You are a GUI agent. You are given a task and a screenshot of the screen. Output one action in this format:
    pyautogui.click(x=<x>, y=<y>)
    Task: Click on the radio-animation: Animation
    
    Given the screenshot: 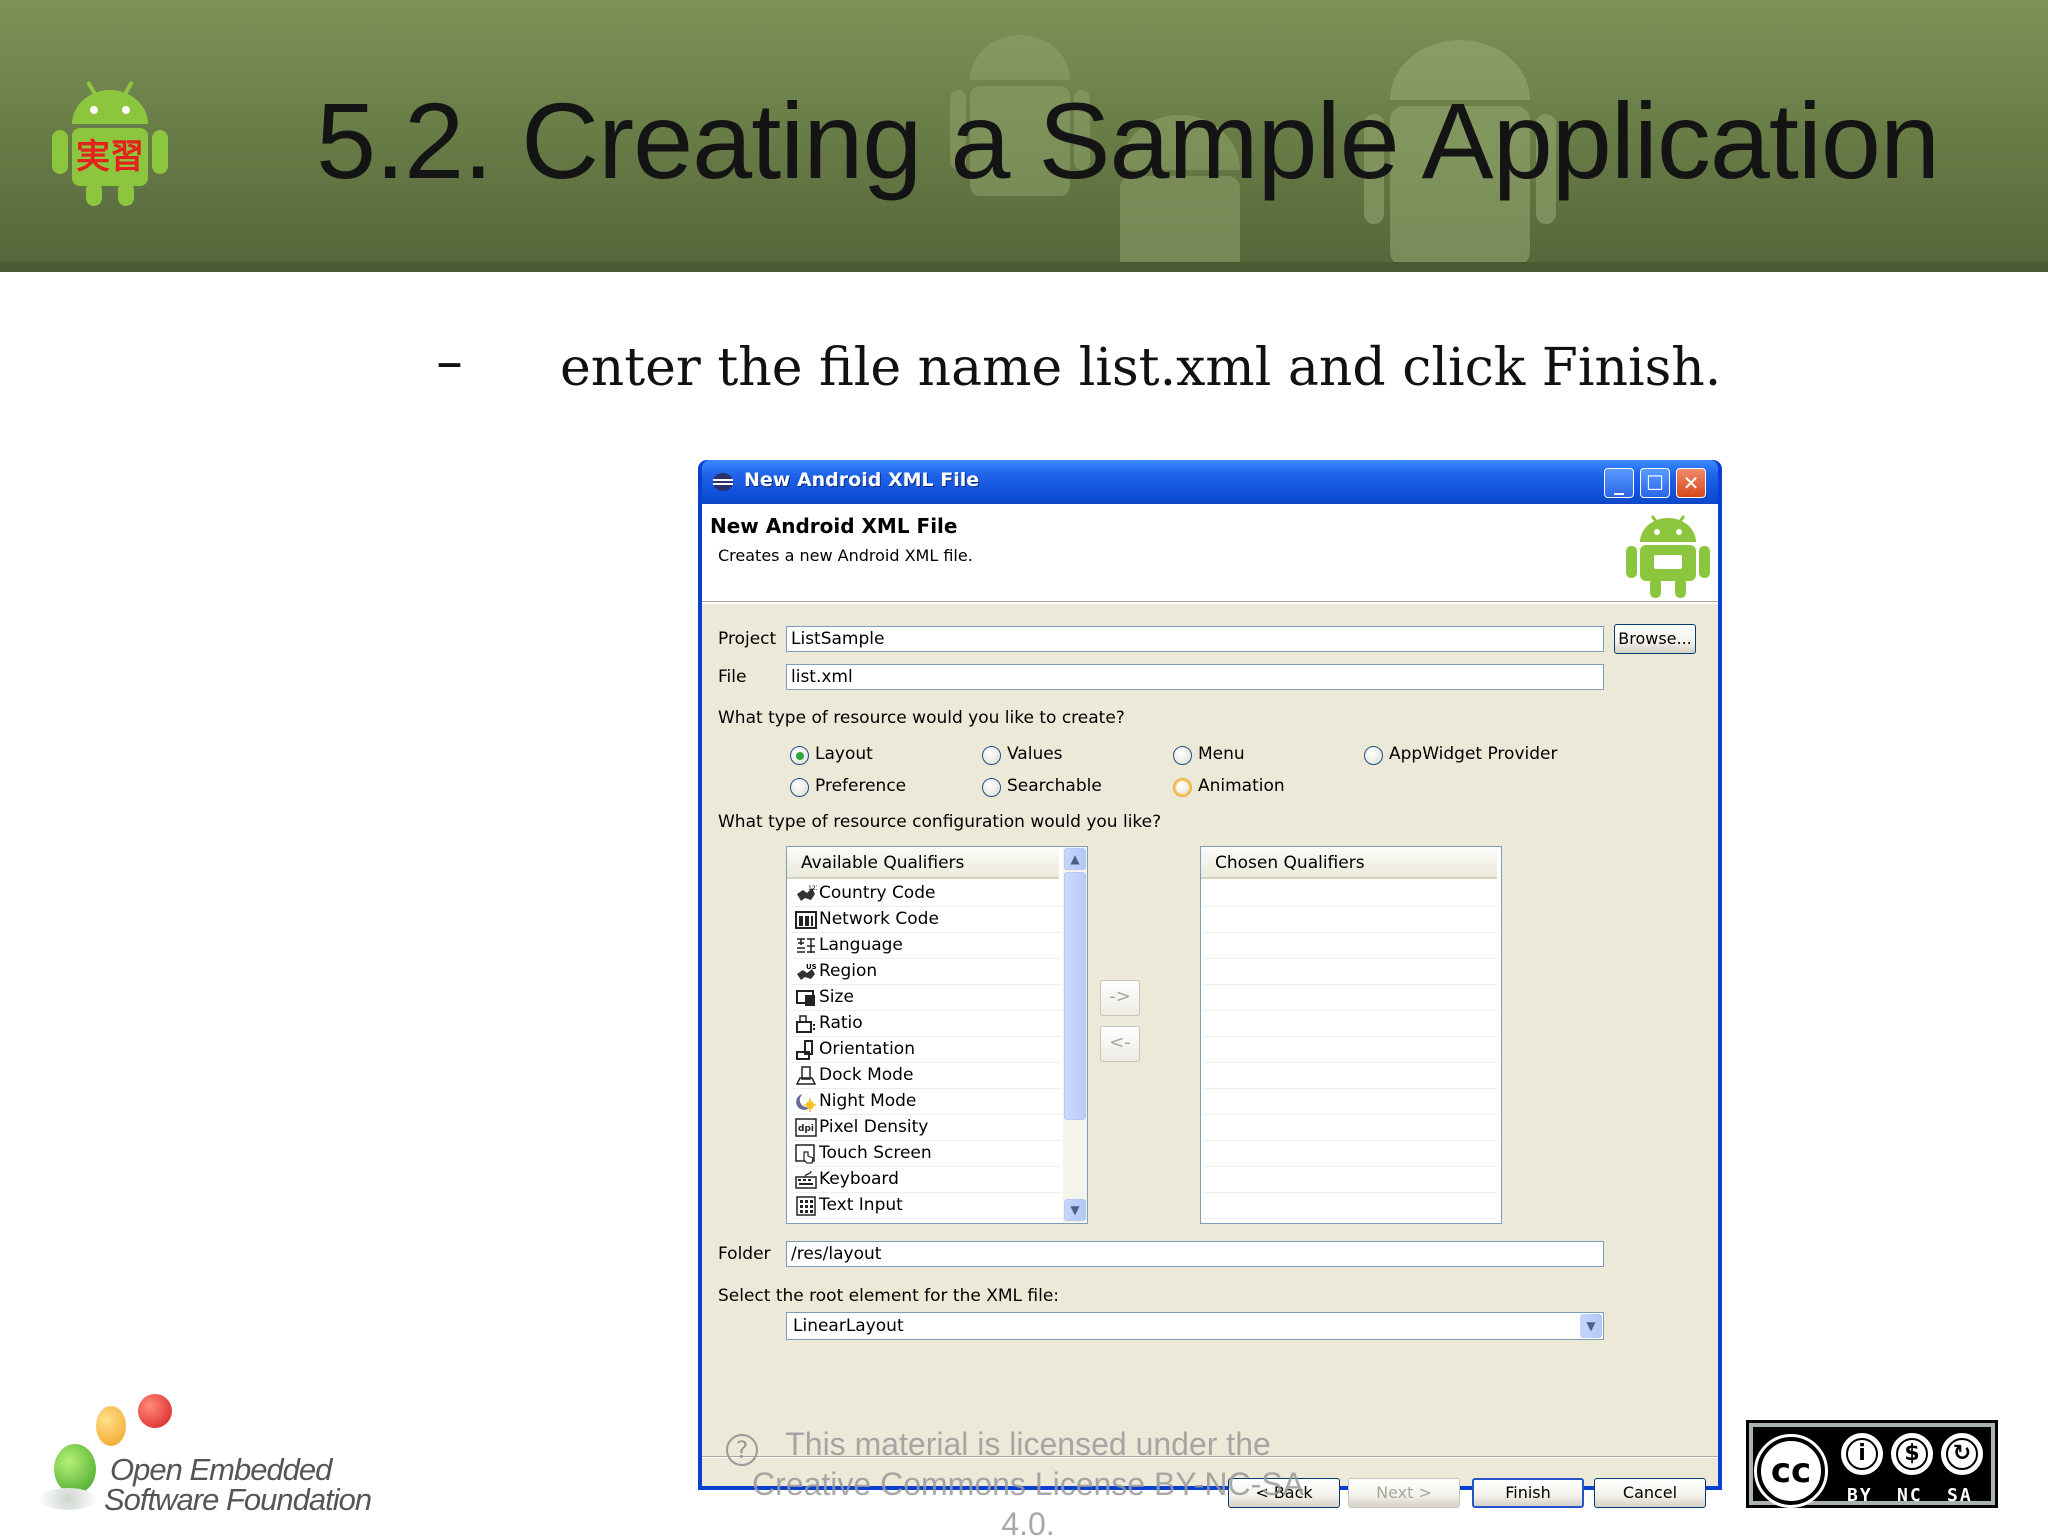 What is the action you would take?
    pyautogui.click(x=1243, y=788)
    